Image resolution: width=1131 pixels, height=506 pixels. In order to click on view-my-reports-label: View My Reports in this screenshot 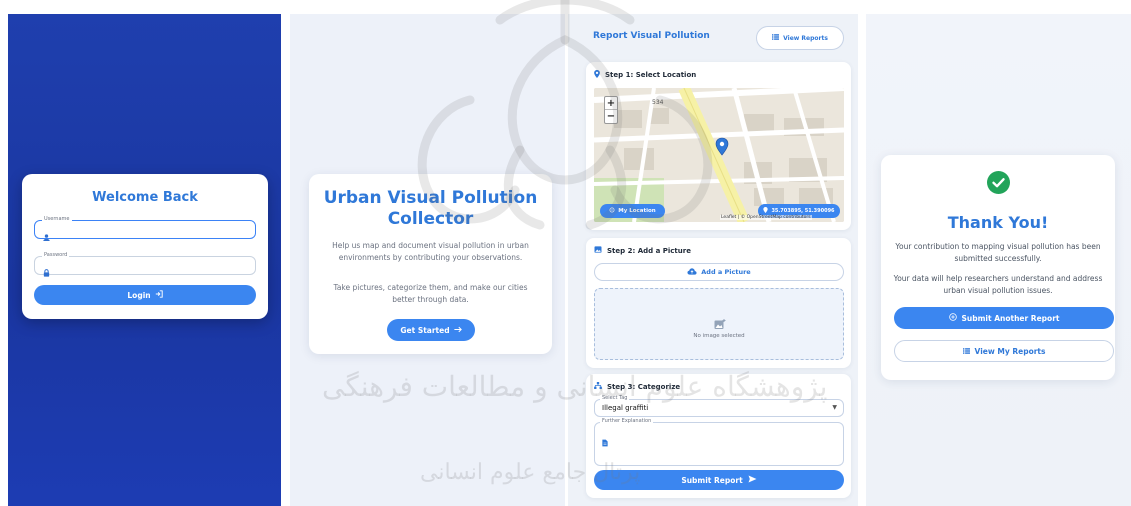, I will do `click(1010, 351)`.